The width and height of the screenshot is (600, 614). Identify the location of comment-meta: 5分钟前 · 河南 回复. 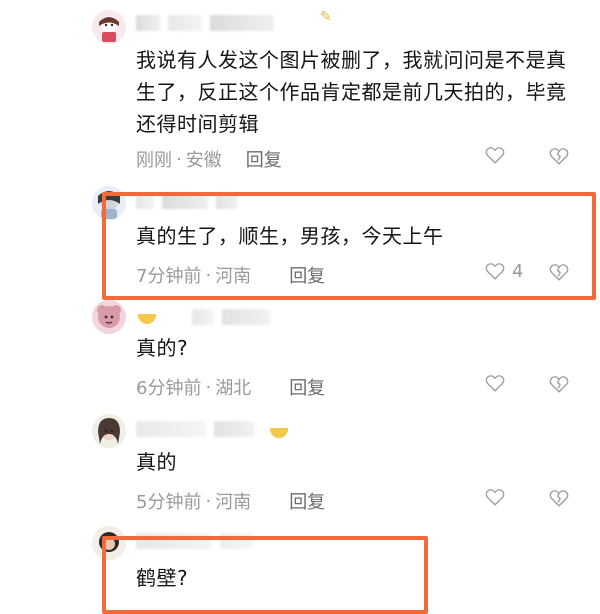
(230, 501).